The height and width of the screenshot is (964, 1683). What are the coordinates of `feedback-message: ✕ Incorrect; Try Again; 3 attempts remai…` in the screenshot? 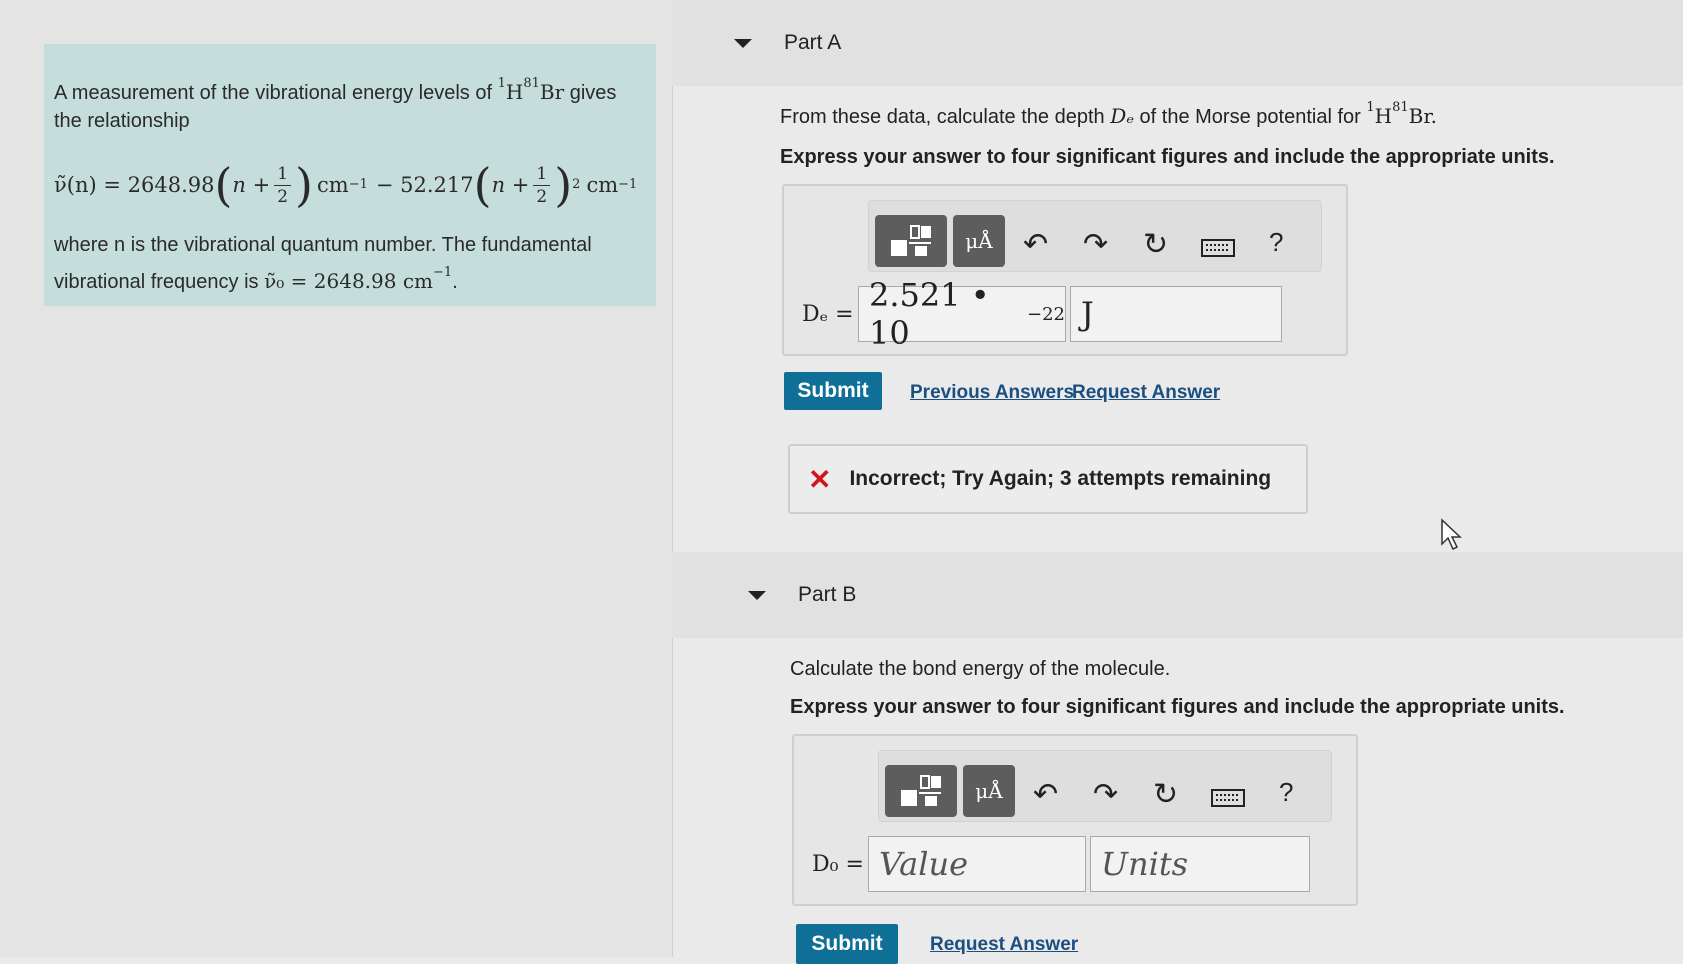 It's located at (1048, 479).